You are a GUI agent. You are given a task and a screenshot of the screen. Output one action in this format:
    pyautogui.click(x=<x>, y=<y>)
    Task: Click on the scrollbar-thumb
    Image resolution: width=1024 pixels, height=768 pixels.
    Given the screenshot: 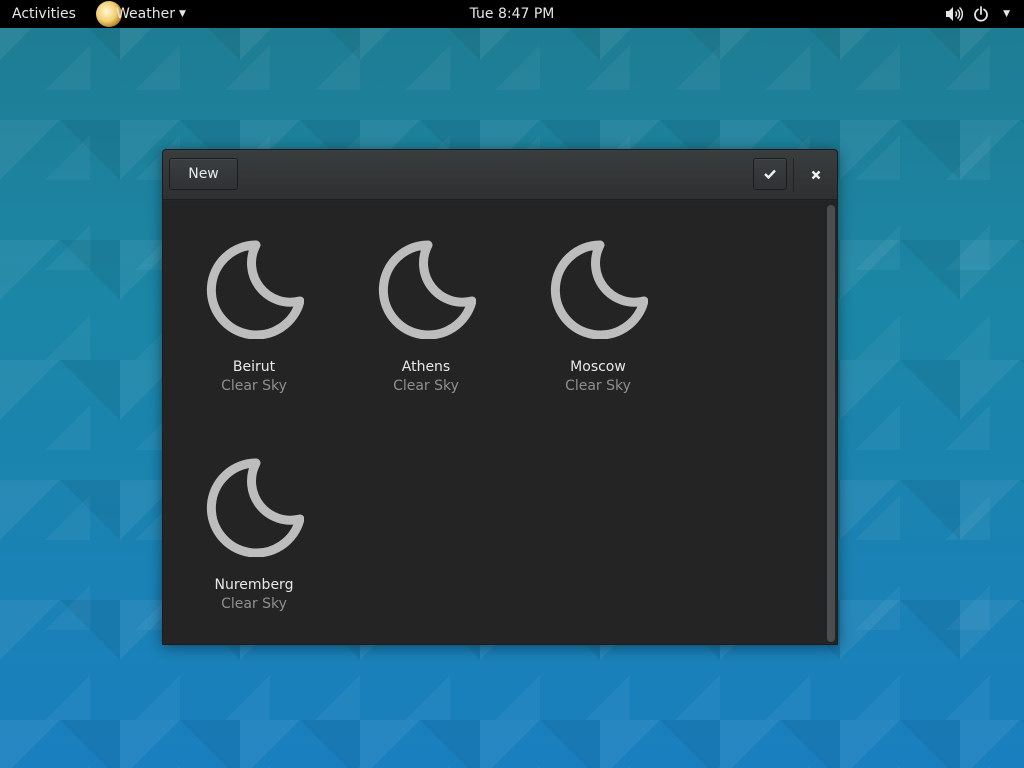 What is the action you would take?
    pyautogui.click(x=831, y=423)
    